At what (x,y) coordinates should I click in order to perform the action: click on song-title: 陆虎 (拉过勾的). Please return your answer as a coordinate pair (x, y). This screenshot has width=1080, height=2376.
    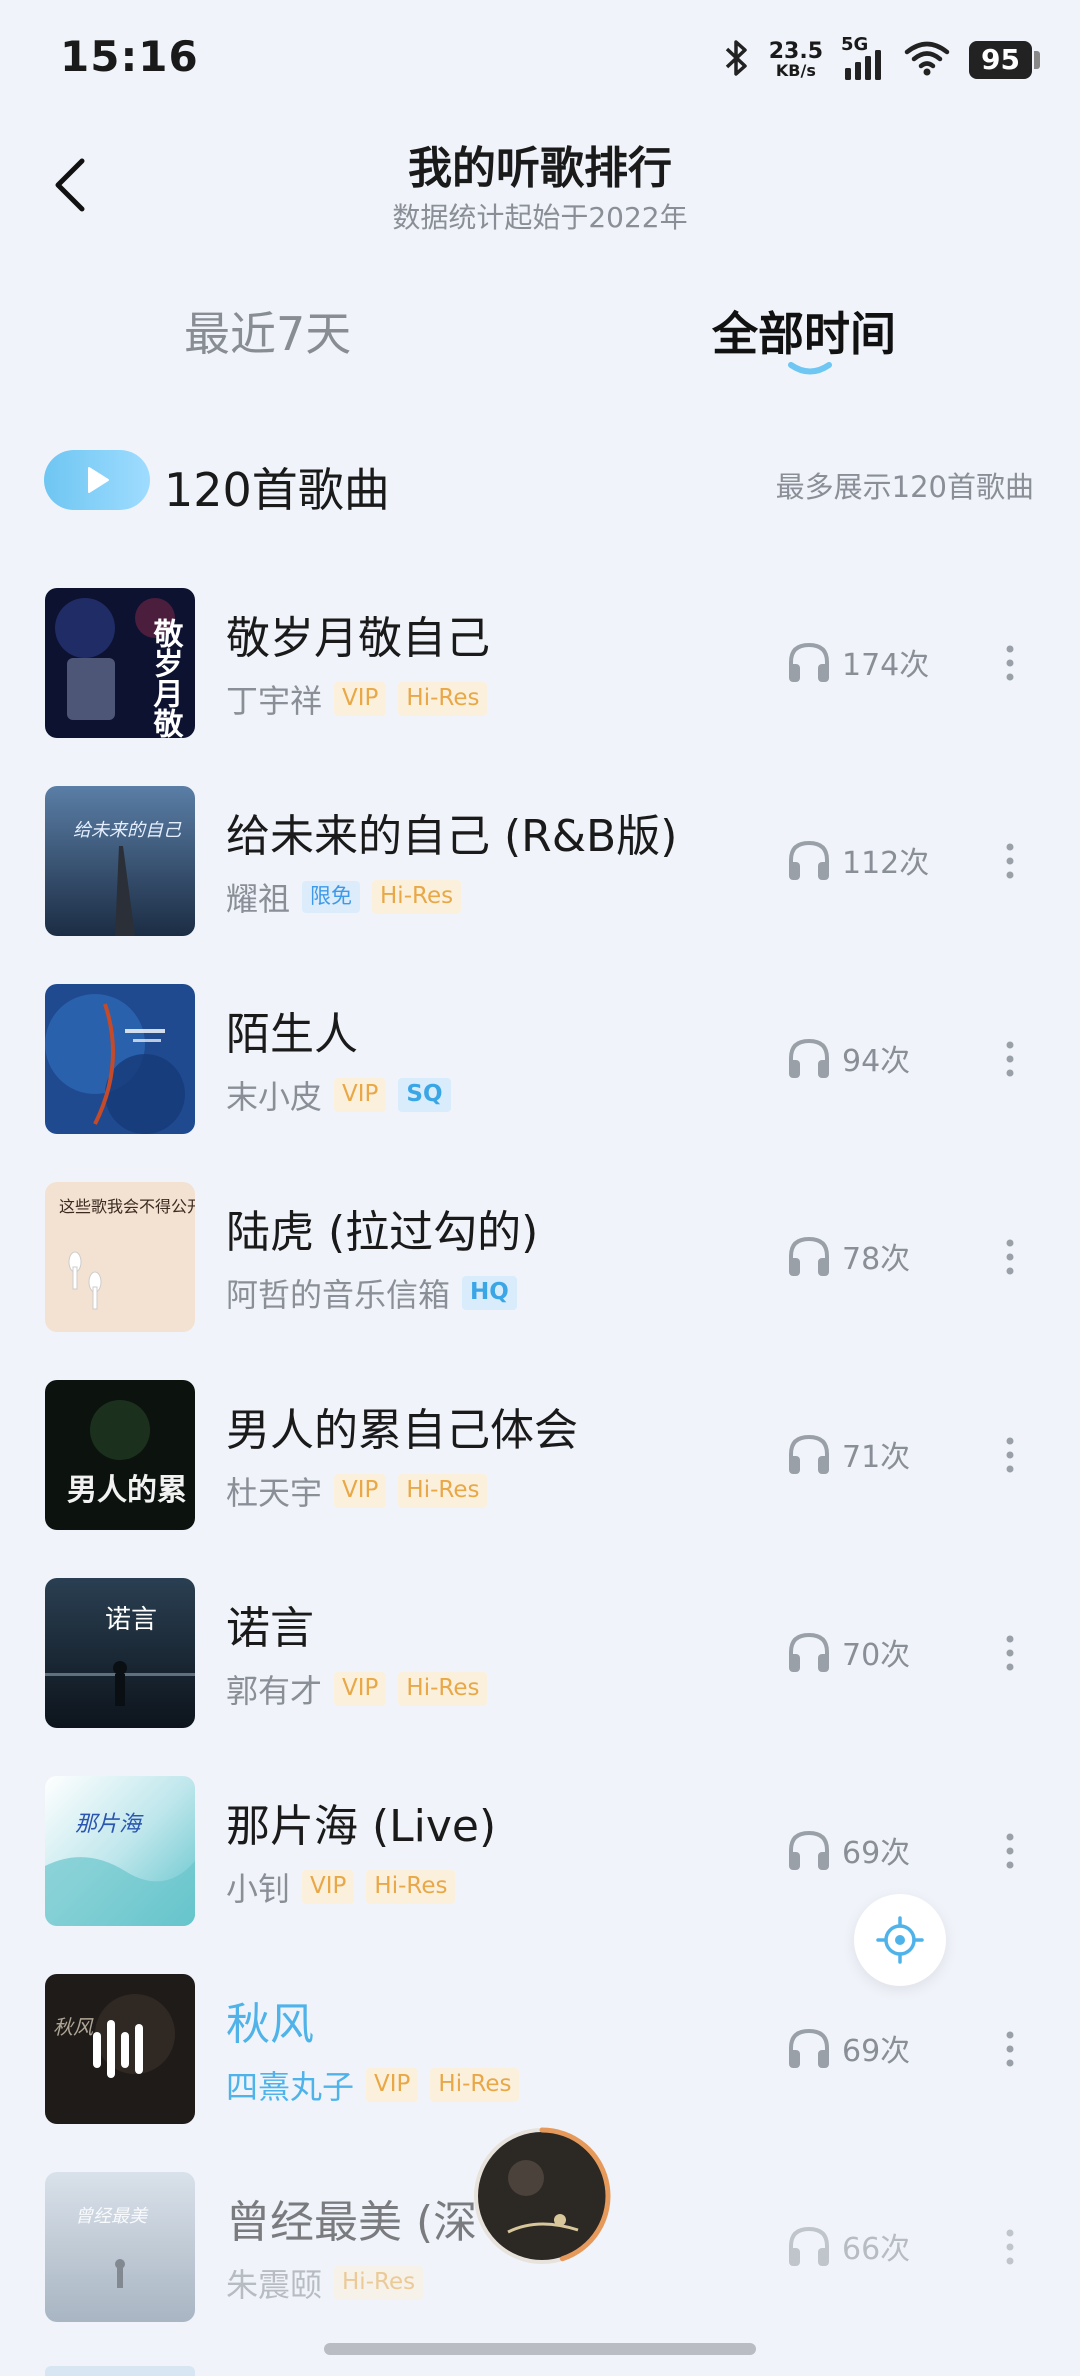
    Looking at the image, I should click on (382, 1232).